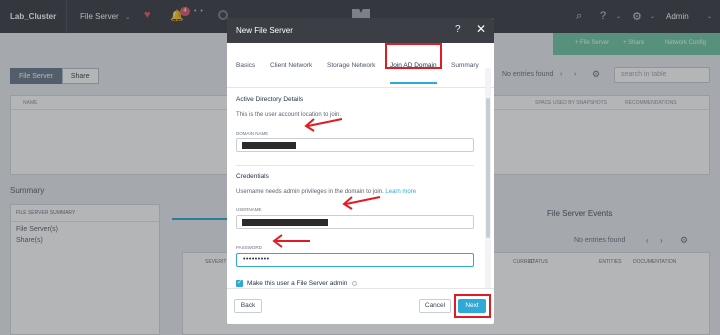 This screenshot has width=720, height=335. What do you see at coordinates (270, 99) in the screenshot?
I see `section-ad-details: Active Directory Details` at bounding box center [270, 99].